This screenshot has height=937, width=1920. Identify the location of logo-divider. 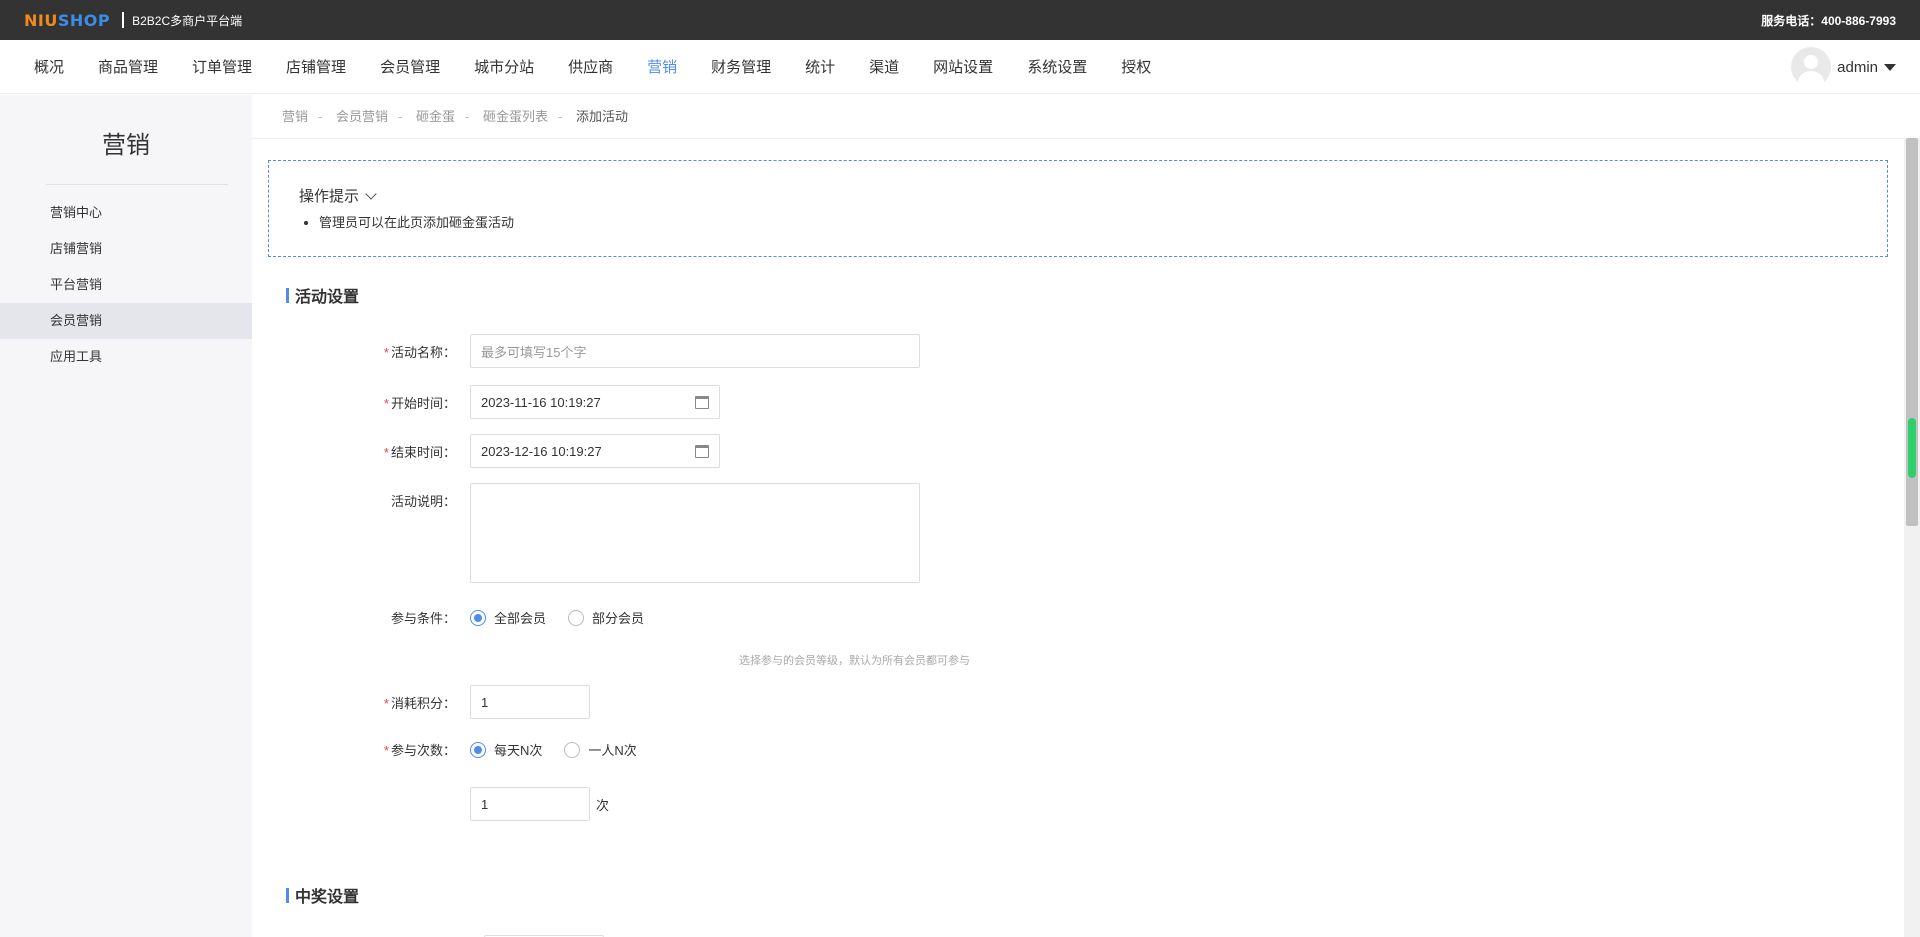
(123, 20).